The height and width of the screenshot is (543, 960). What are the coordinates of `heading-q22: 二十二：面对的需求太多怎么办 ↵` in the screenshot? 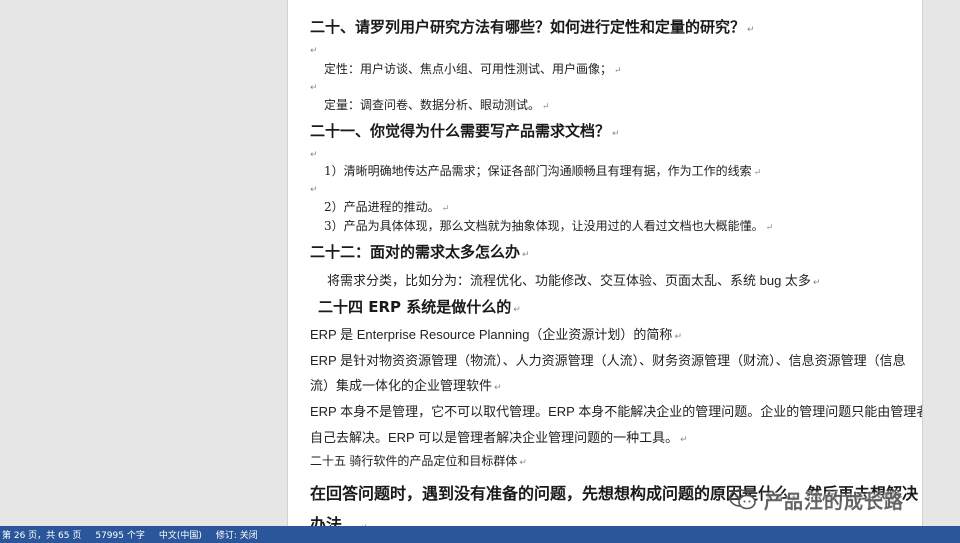 It's located at (420, 252).